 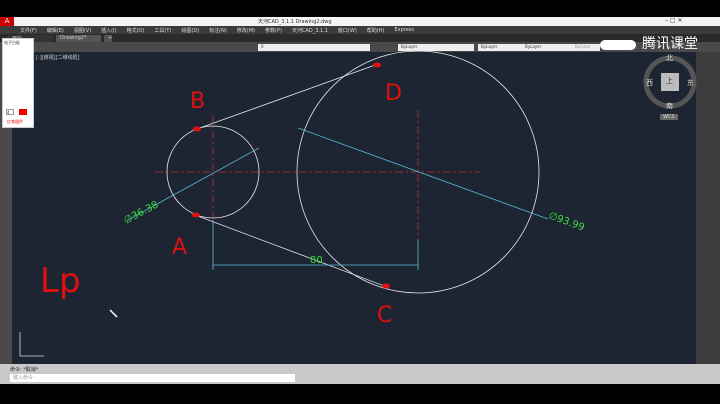 What do you see at coordinates (60, 281) in the screenshot?
I see `label-lp: Lp` at bounding box center [60, 281].